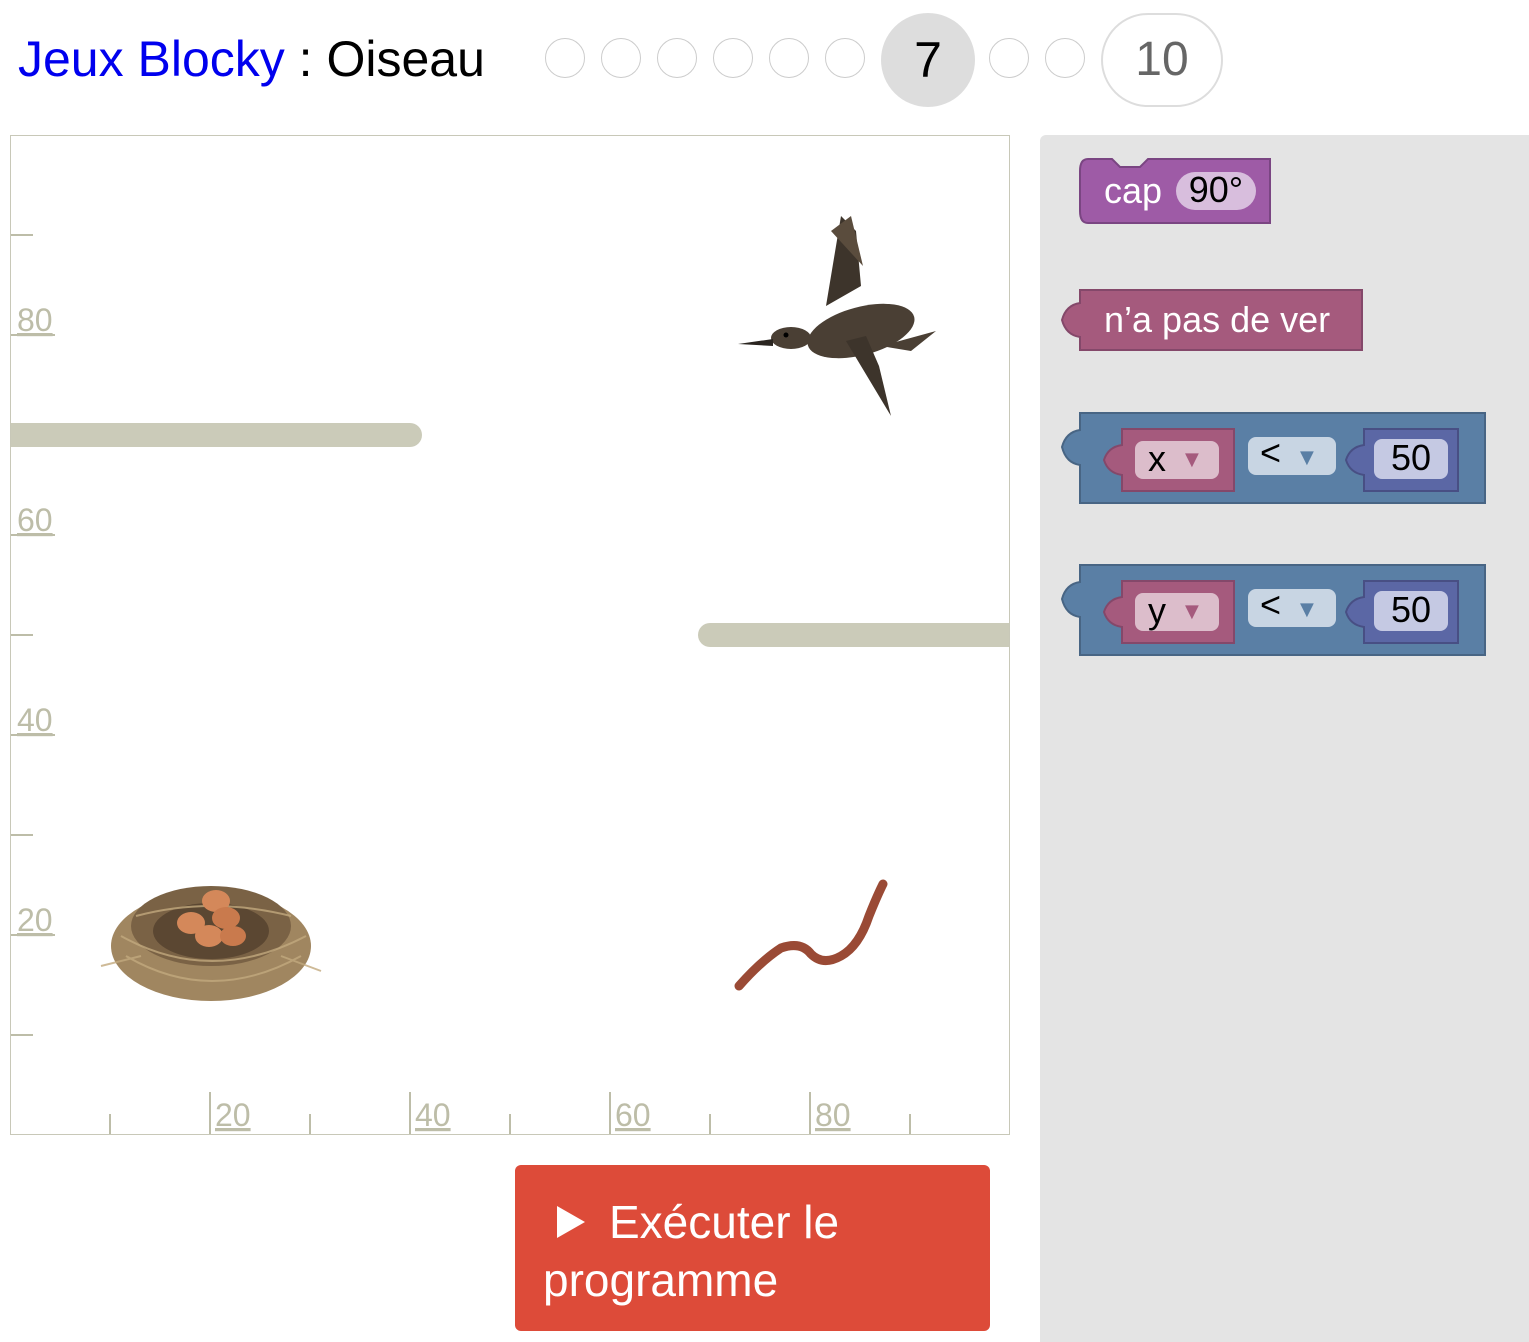 The image size is (1529, 1342). What do you see at coordinates (151, 59) in the screenshot?
I see `app-title-link: Jeux Blocky` at bounding box center [151, 59].